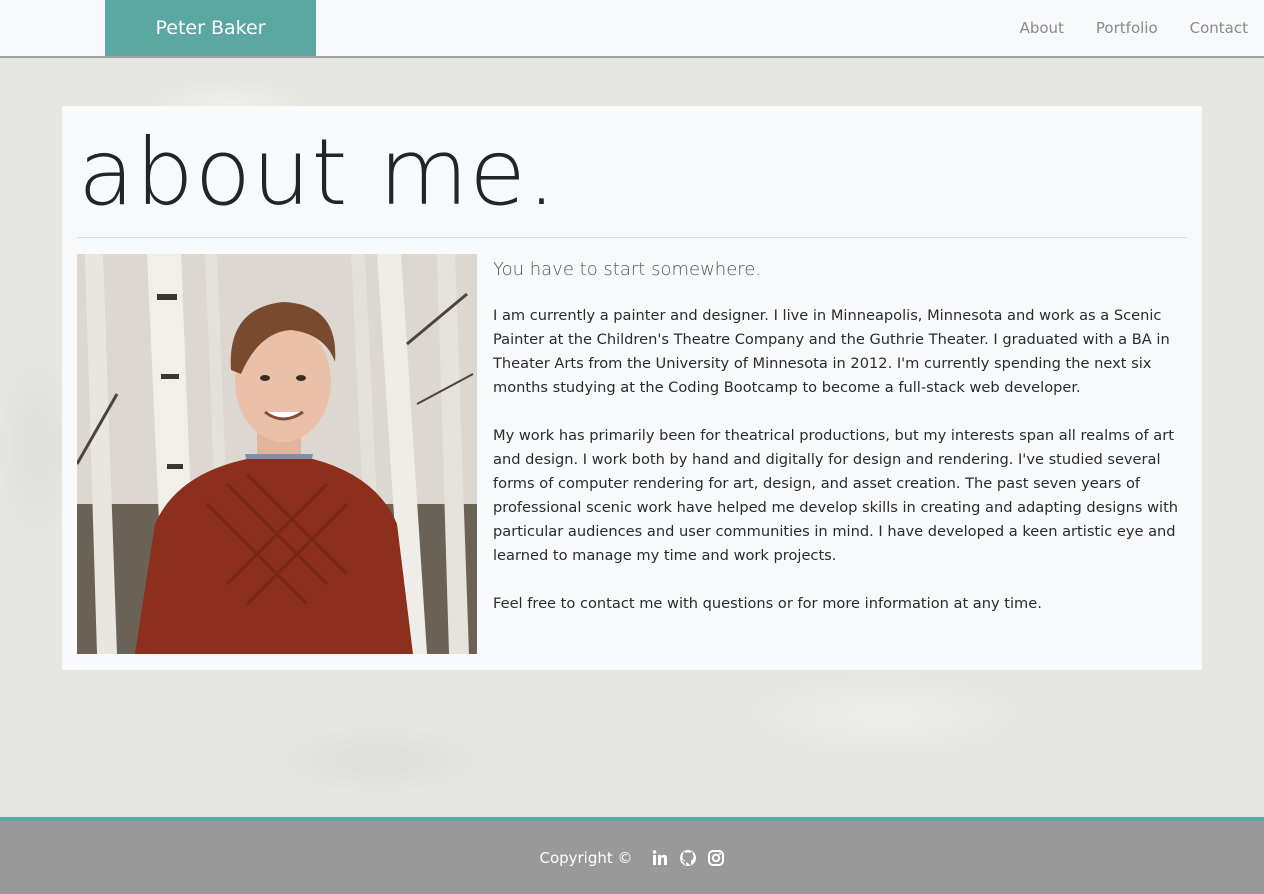 This screenshot has height=894, width=1264. What do you see at coordinates (277, 454) in the screenshot?
I see `profile-photo` at bounding box center [277, 454].